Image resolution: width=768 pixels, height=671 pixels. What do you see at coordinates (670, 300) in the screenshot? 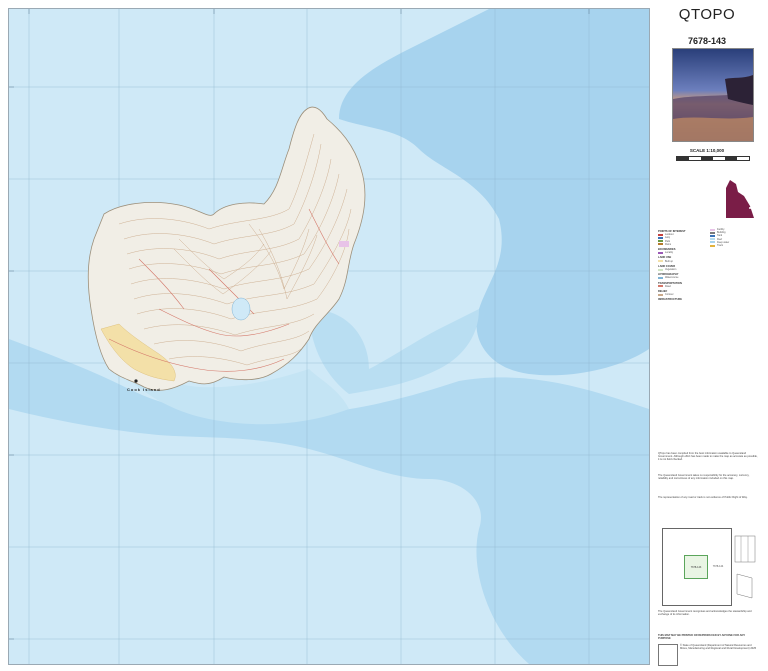
I see `legend-heading-infrastructure: INFRASTRUCTURE` at bounding box center [670, 300].